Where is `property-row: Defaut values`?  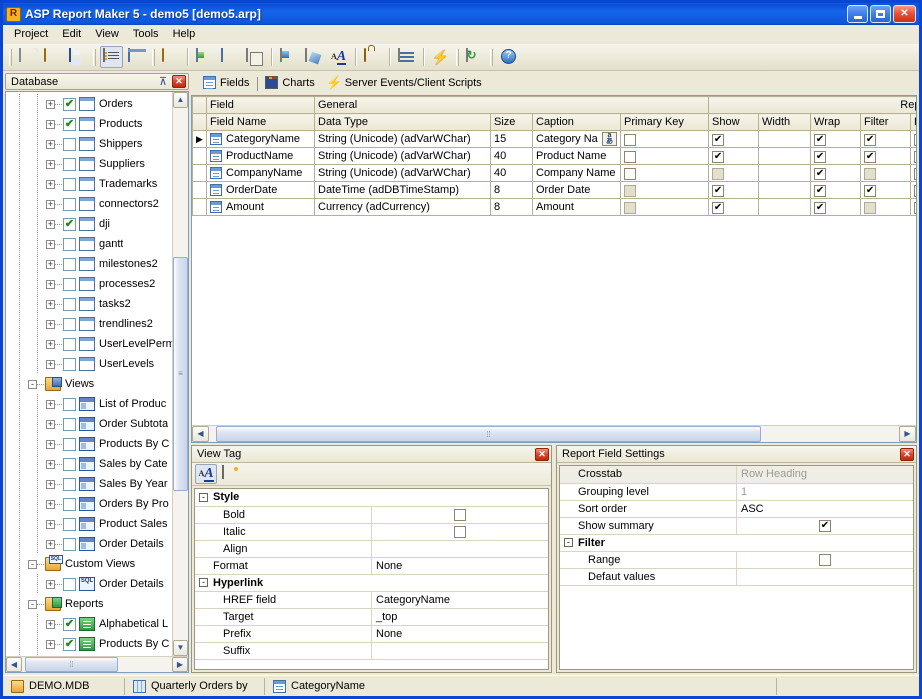
property-row: Defaut values is located at coordinates (736, 577).